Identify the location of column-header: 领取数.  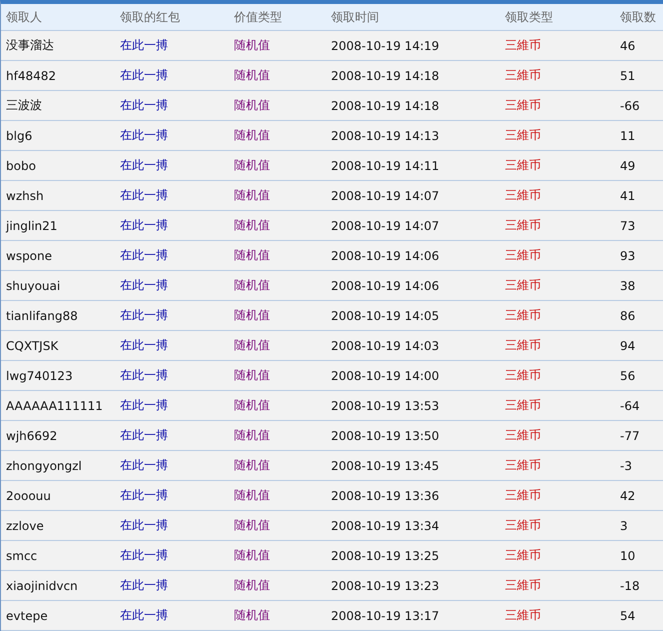
(637, 17).